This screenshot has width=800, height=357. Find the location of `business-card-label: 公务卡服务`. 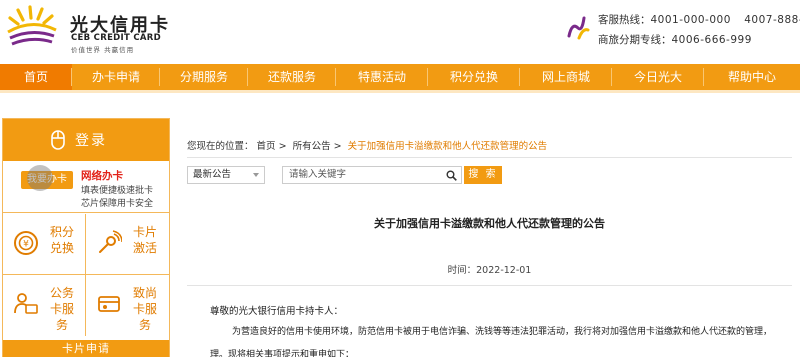

business-card-label: 公务卡服务 is located at coordinates (61, 309).